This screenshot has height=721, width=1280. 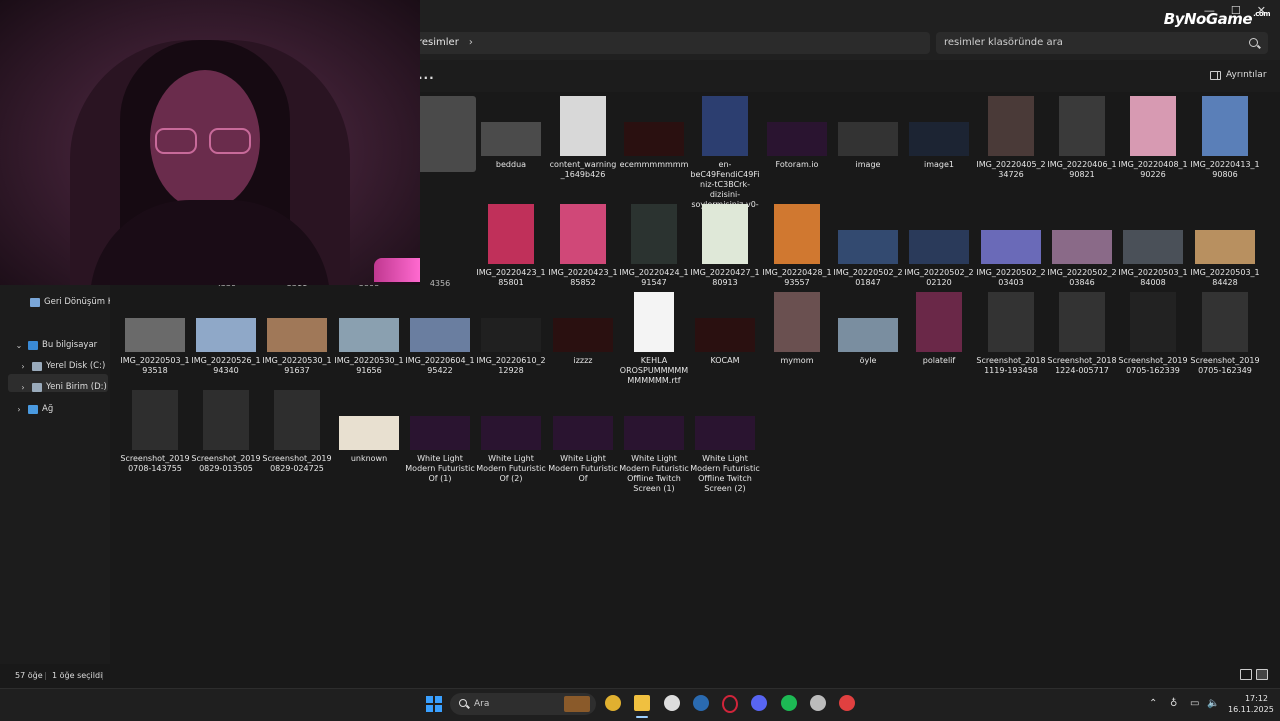 I want to click on file-item-label: IMG_20220526_194340, so click(x=226, y=366).